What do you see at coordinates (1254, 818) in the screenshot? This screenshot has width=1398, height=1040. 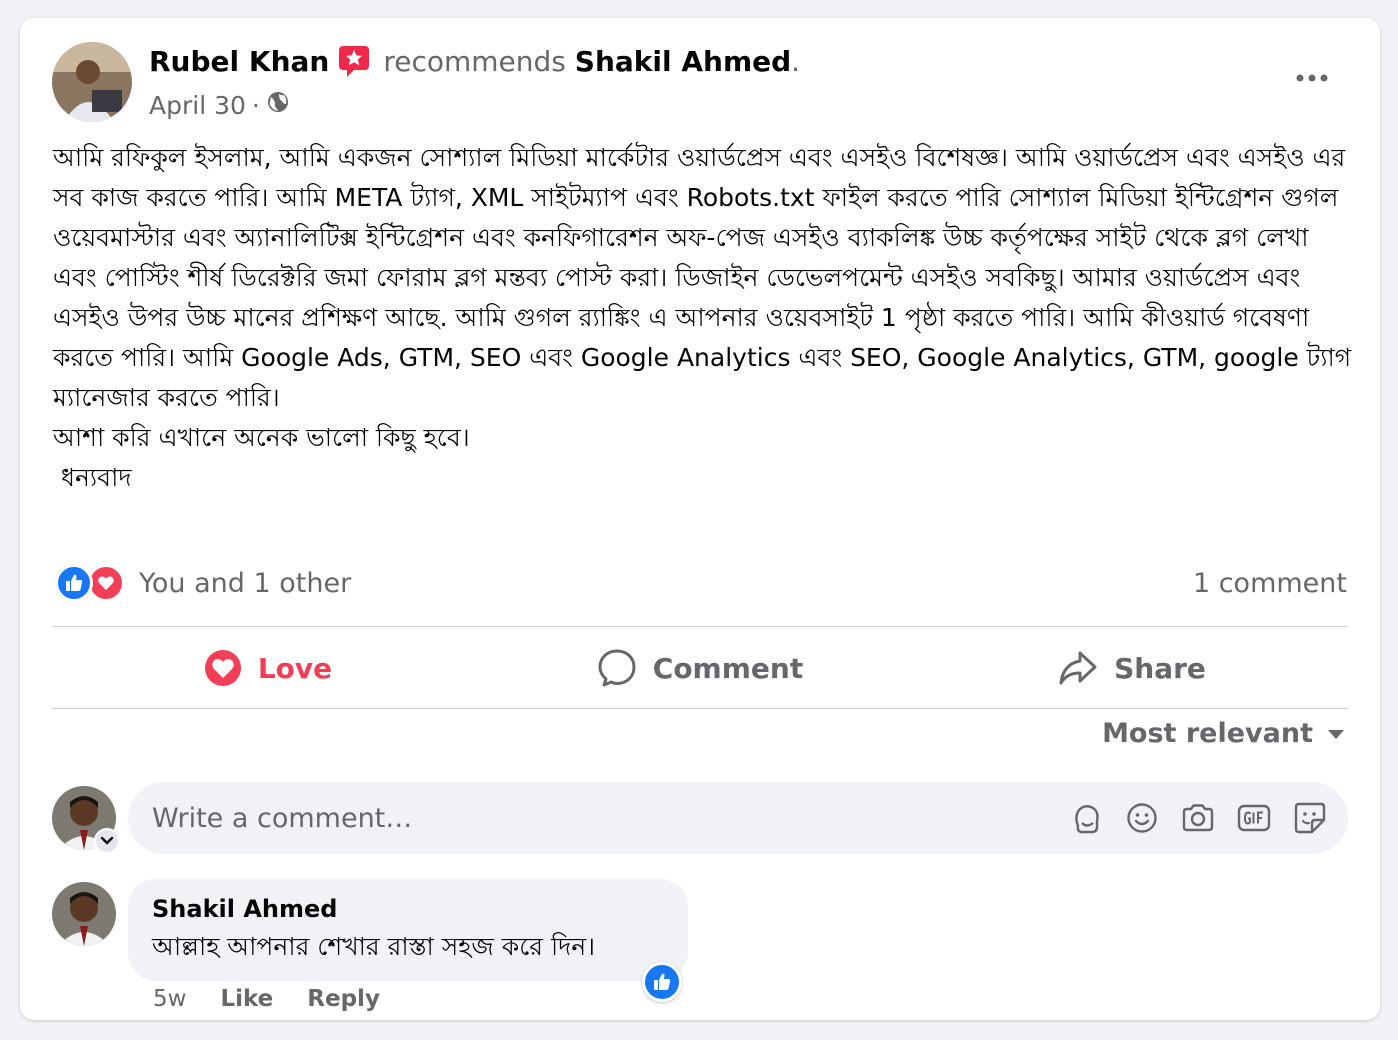 I see `gif-icon` at bounding box center [1254, 818].